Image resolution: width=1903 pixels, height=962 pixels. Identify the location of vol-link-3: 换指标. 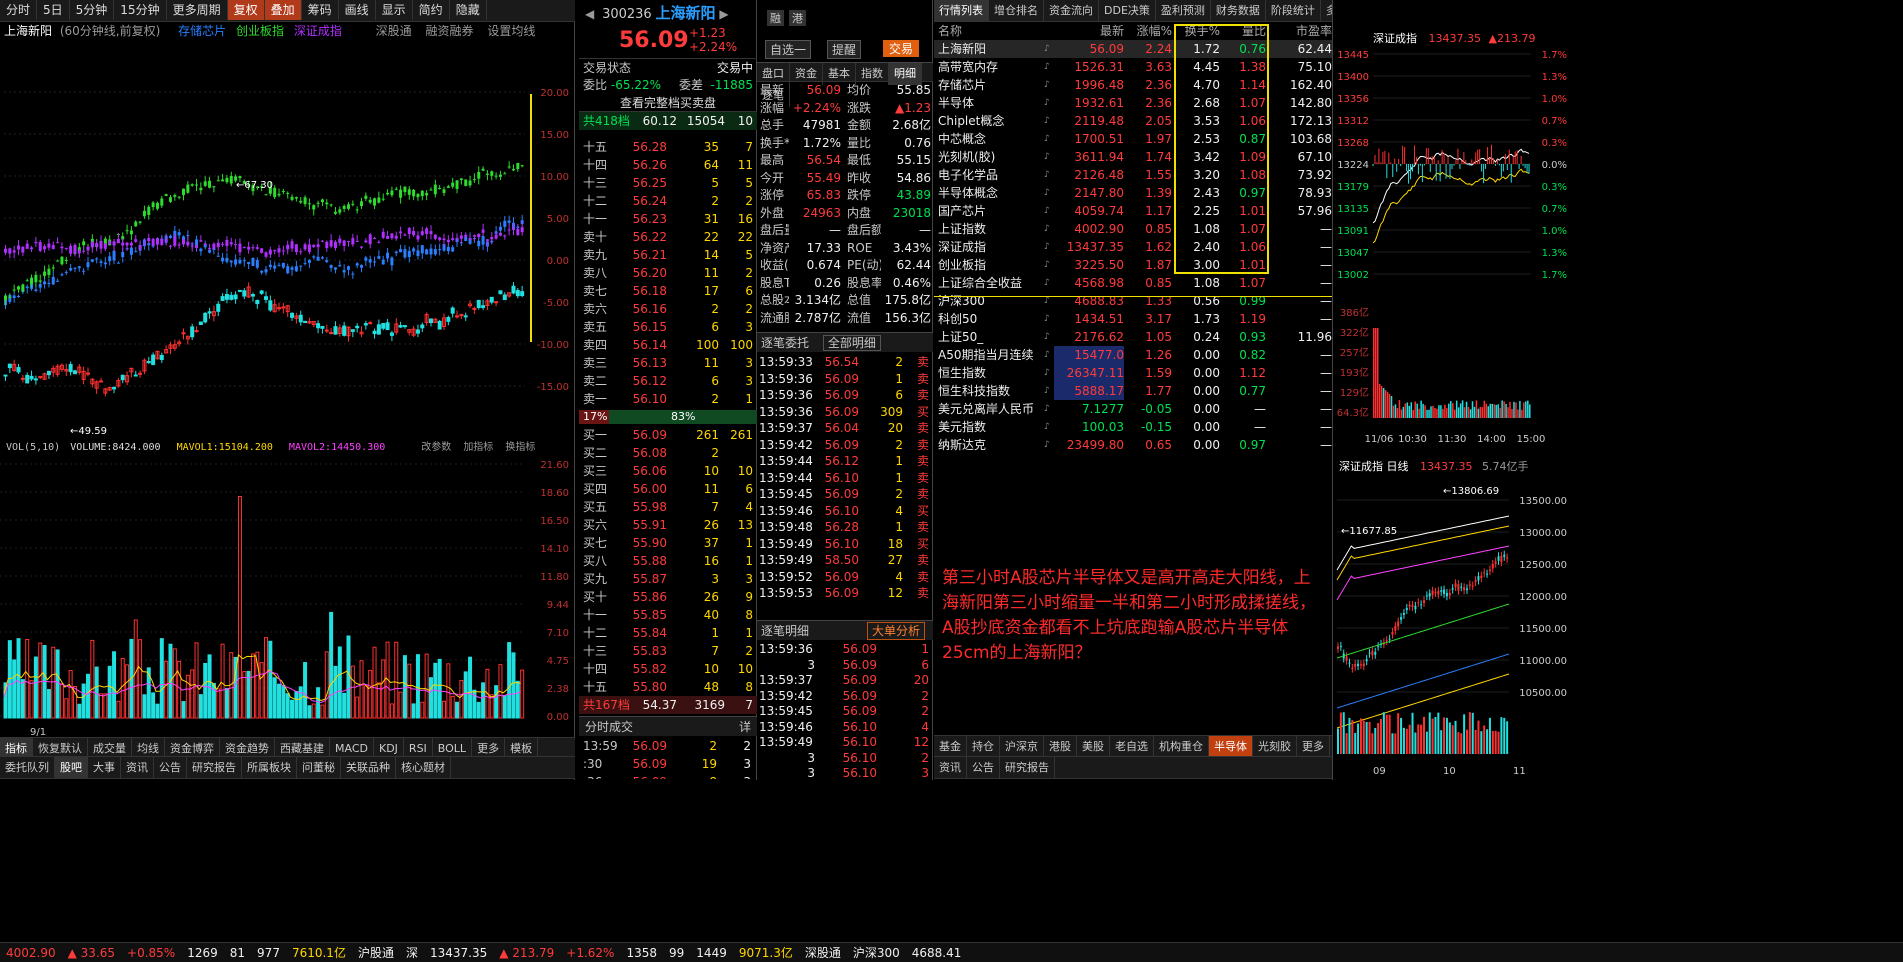
(520, 447).